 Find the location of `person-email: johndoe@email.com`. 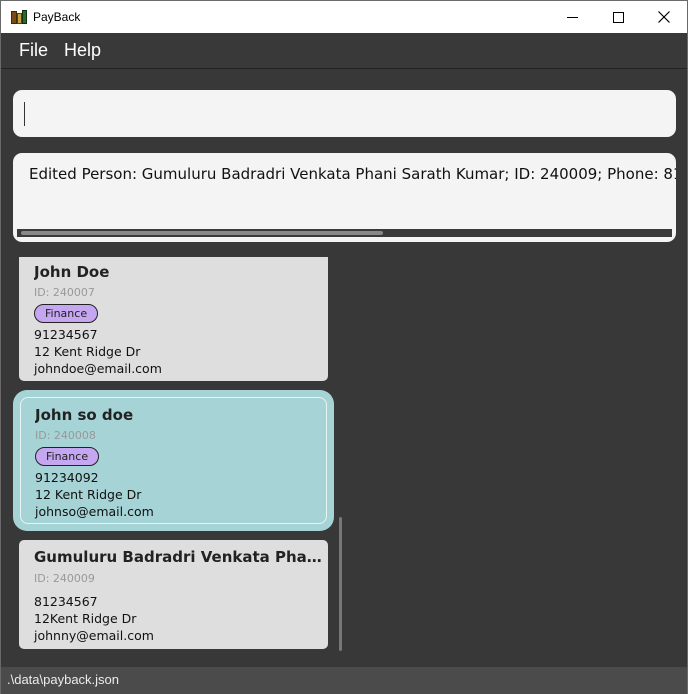

person-email: johndoe@email.com is located at coordinates (98, 368).